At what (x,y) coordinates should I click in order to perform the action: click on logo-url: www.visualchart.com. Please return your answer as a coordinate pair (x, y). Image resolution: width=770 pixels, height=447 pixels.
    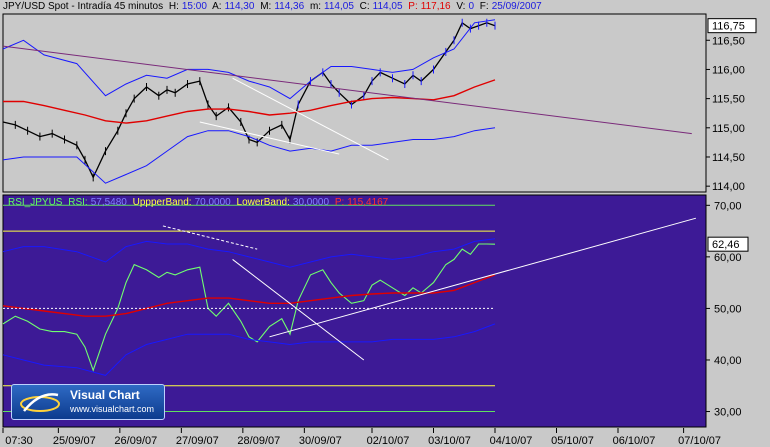
    Looking at the image, I should click on (112, 409).